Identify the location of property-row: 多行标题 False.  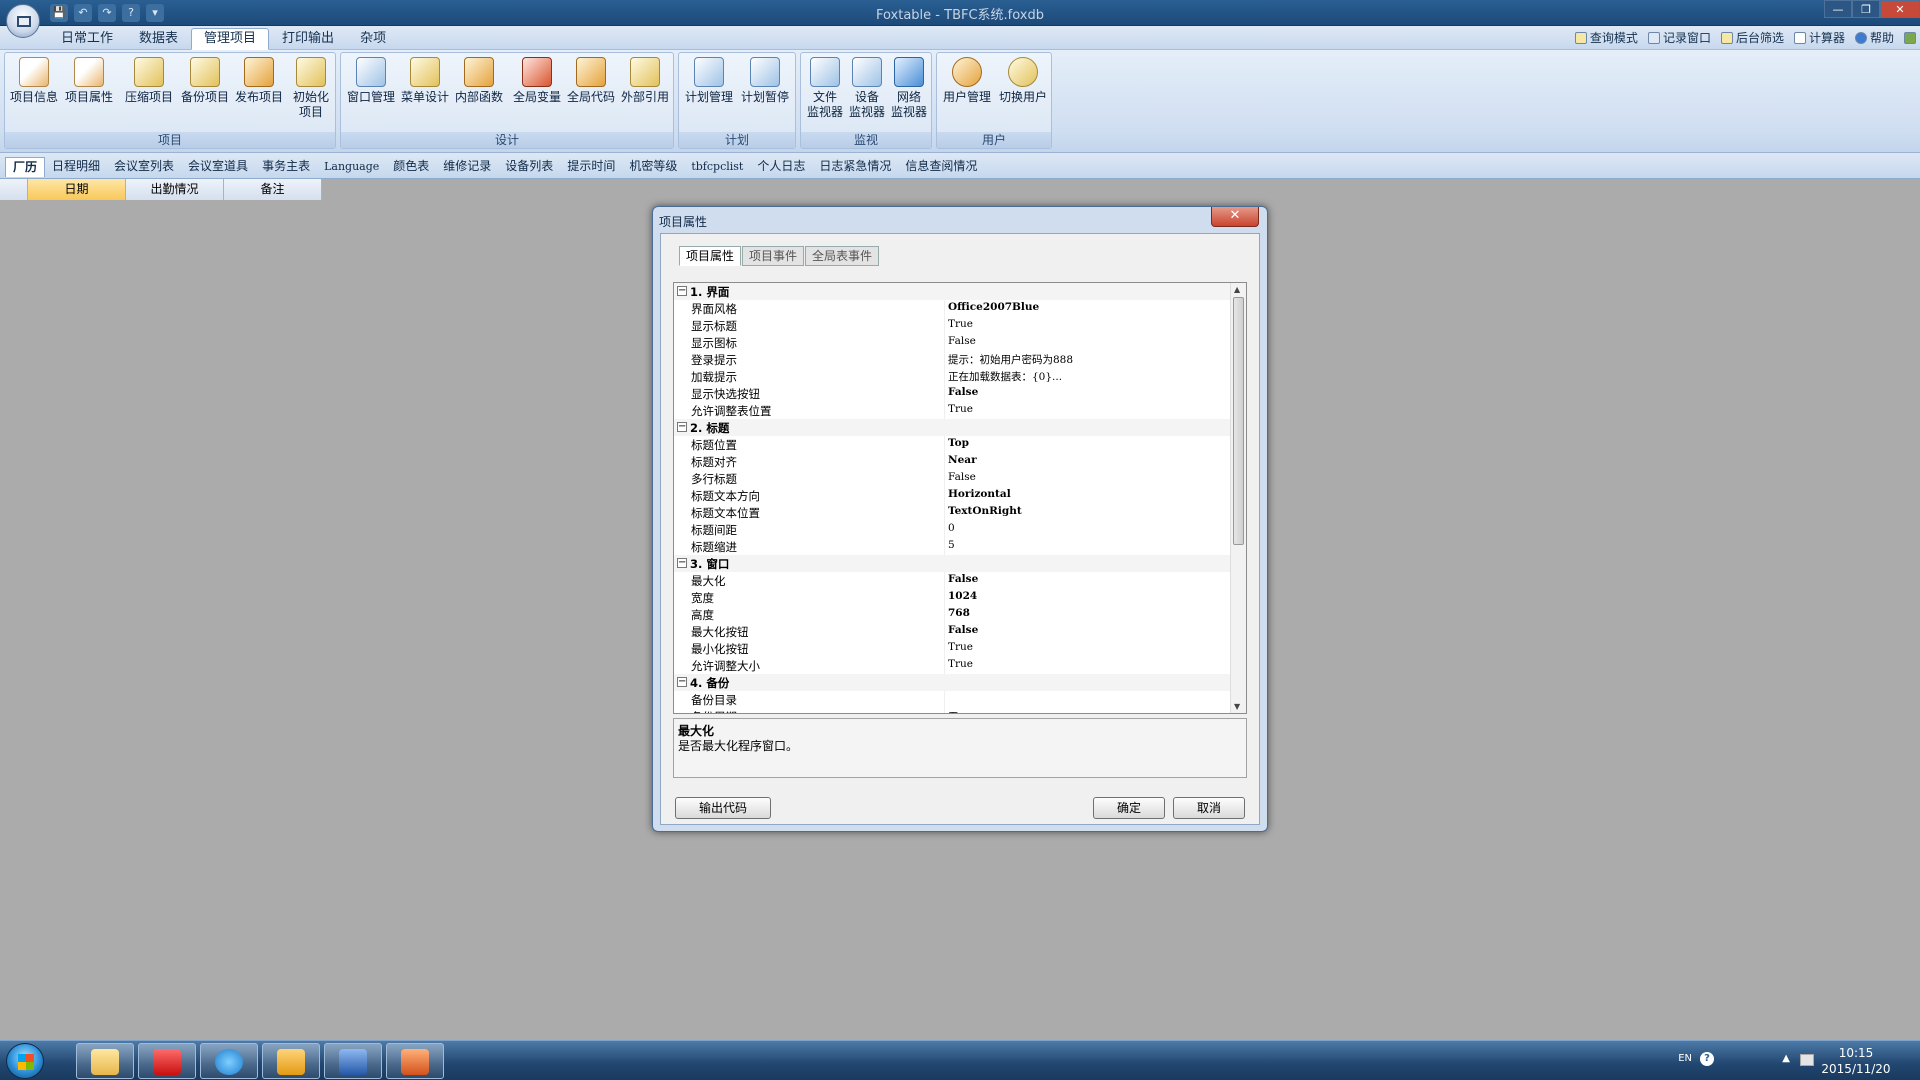
(952, 478).